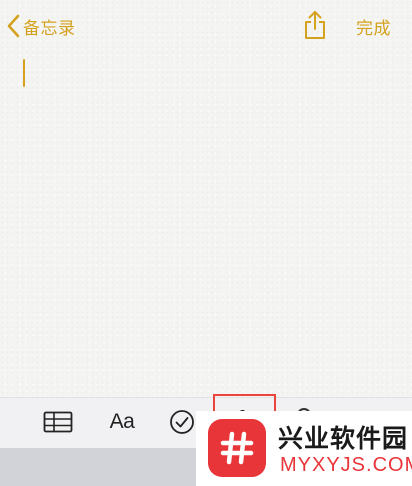 The image size is (412, 486). I want to click on nav-bar: 备忘录 完成, so click(206, 26).